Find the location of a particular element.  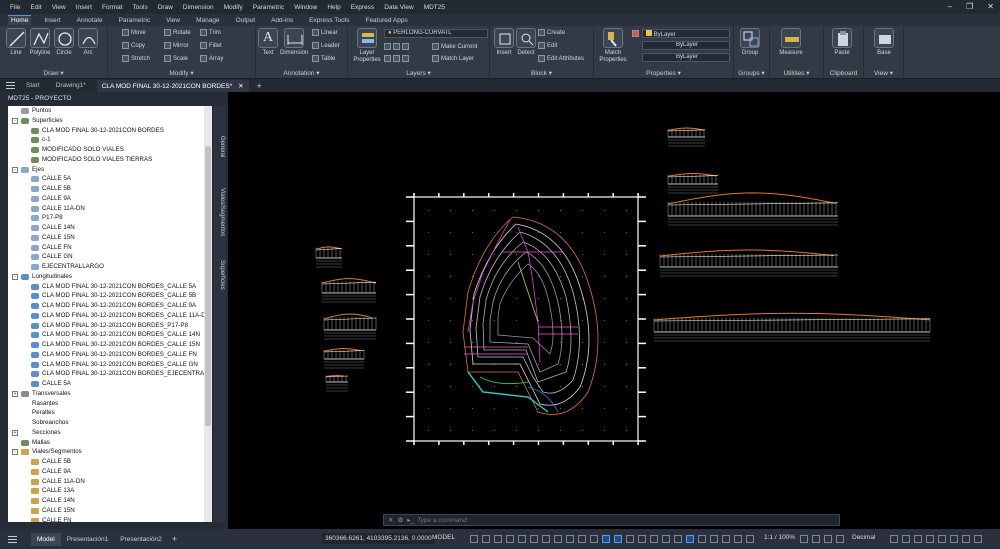

draw-panel-title: Draw ▾ is located at coordinates (53, 73).